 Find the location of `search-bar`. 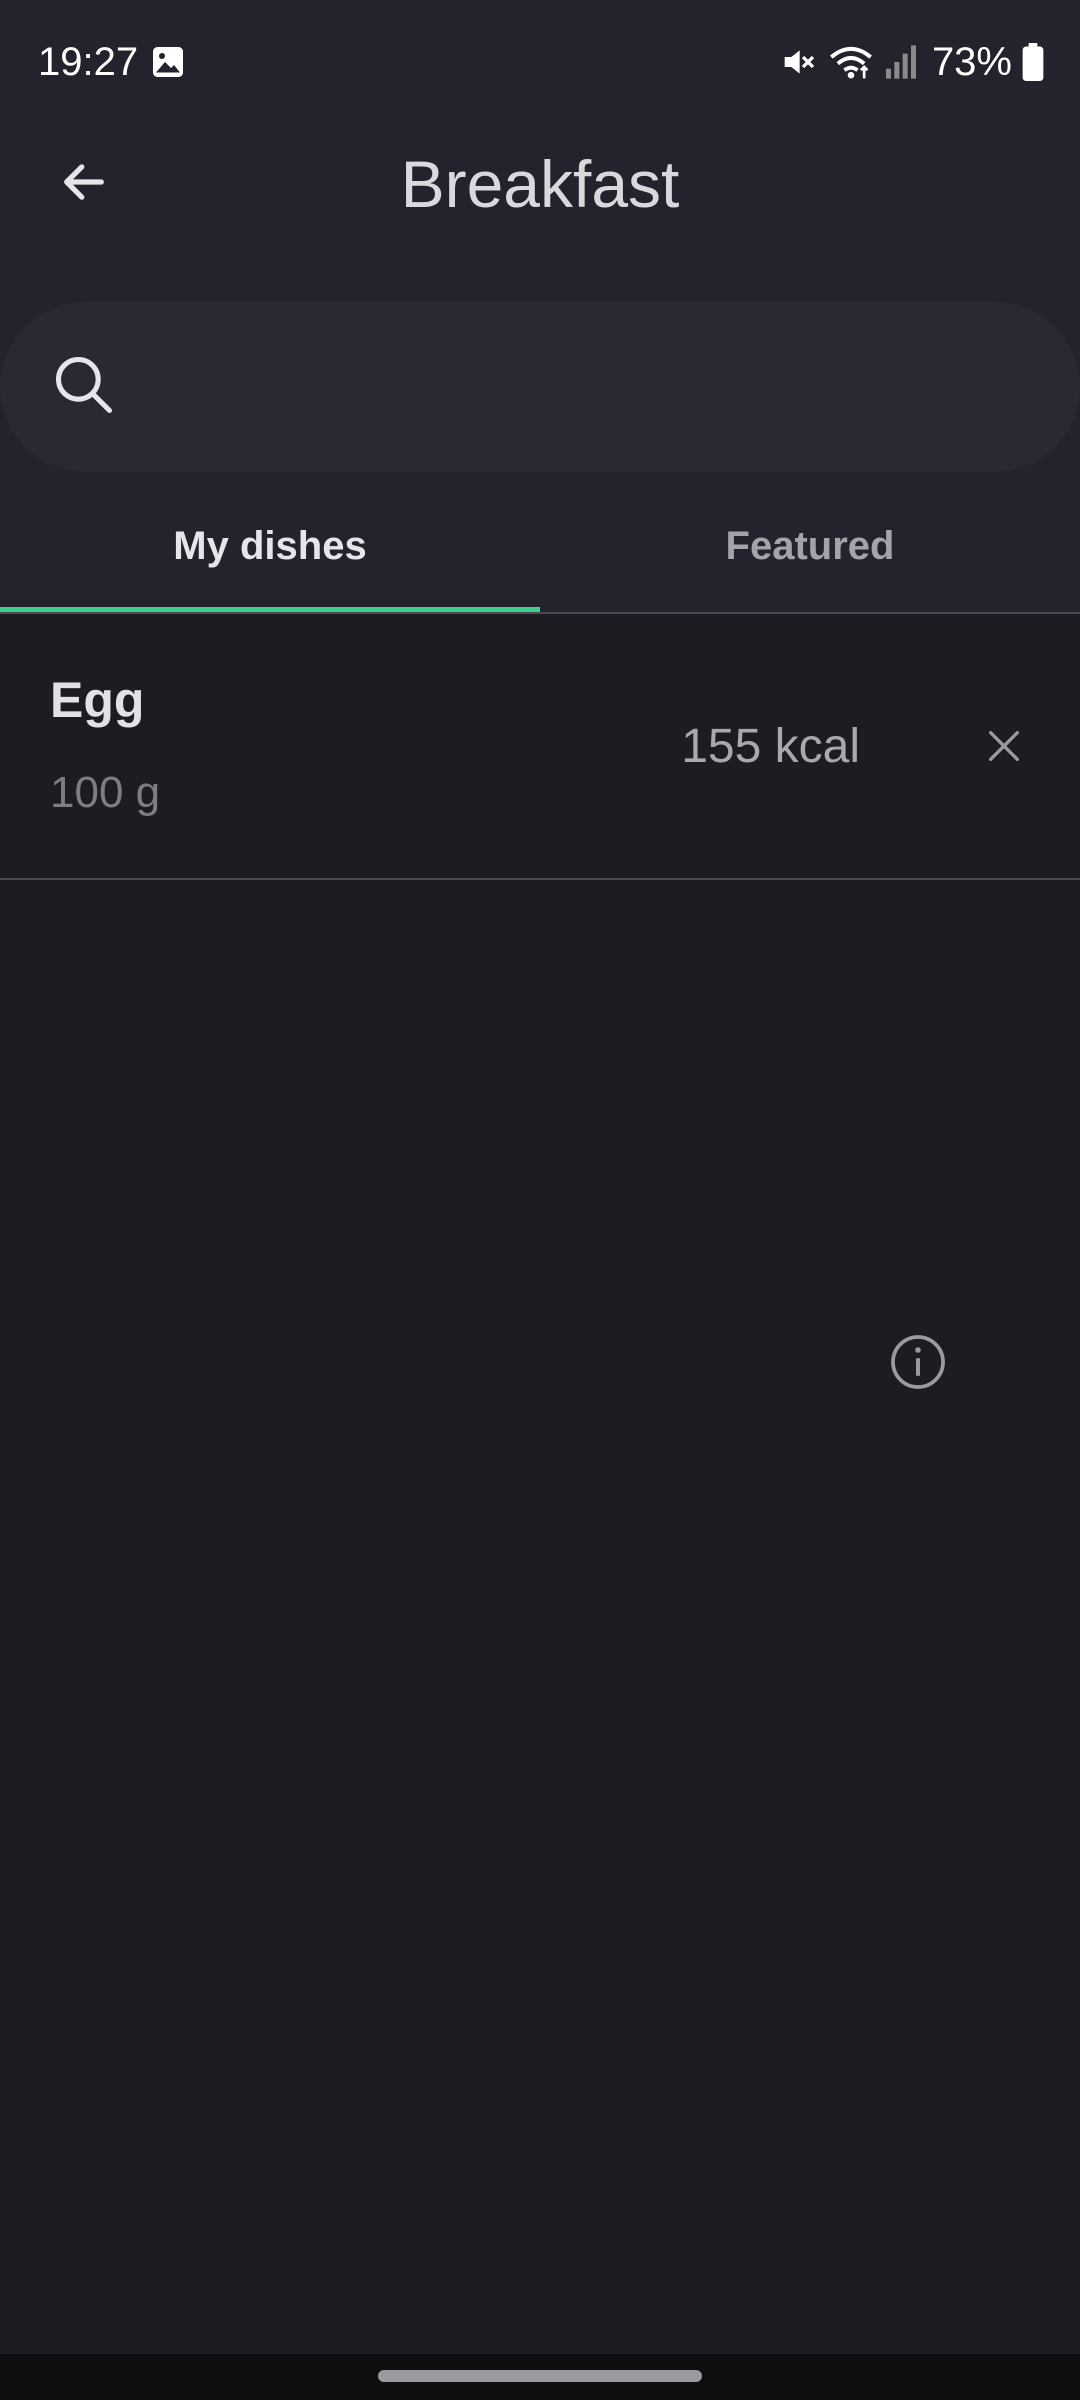

search-bar is located at coordinates (540, 387).